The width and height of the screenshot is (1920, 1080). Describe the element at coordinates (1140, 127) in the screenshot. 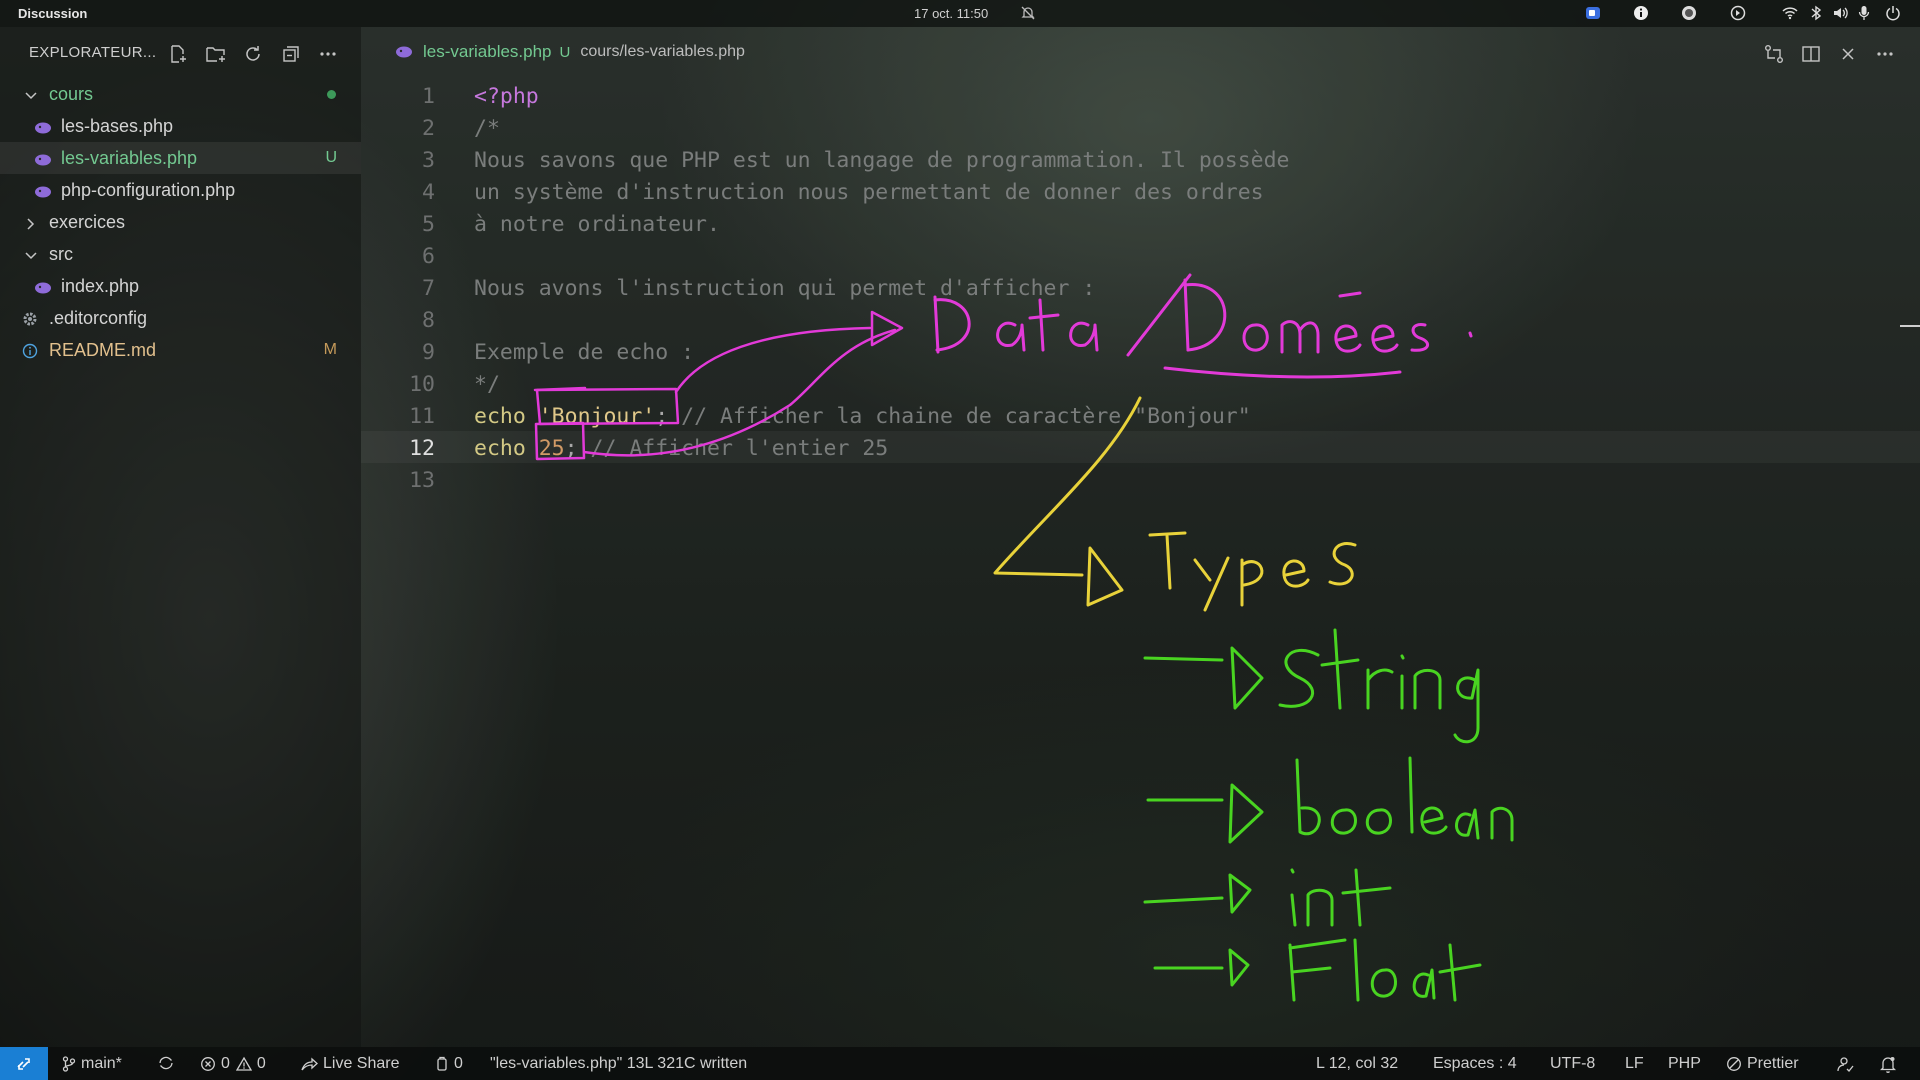

I see `code-line: 2 /*` at that location.